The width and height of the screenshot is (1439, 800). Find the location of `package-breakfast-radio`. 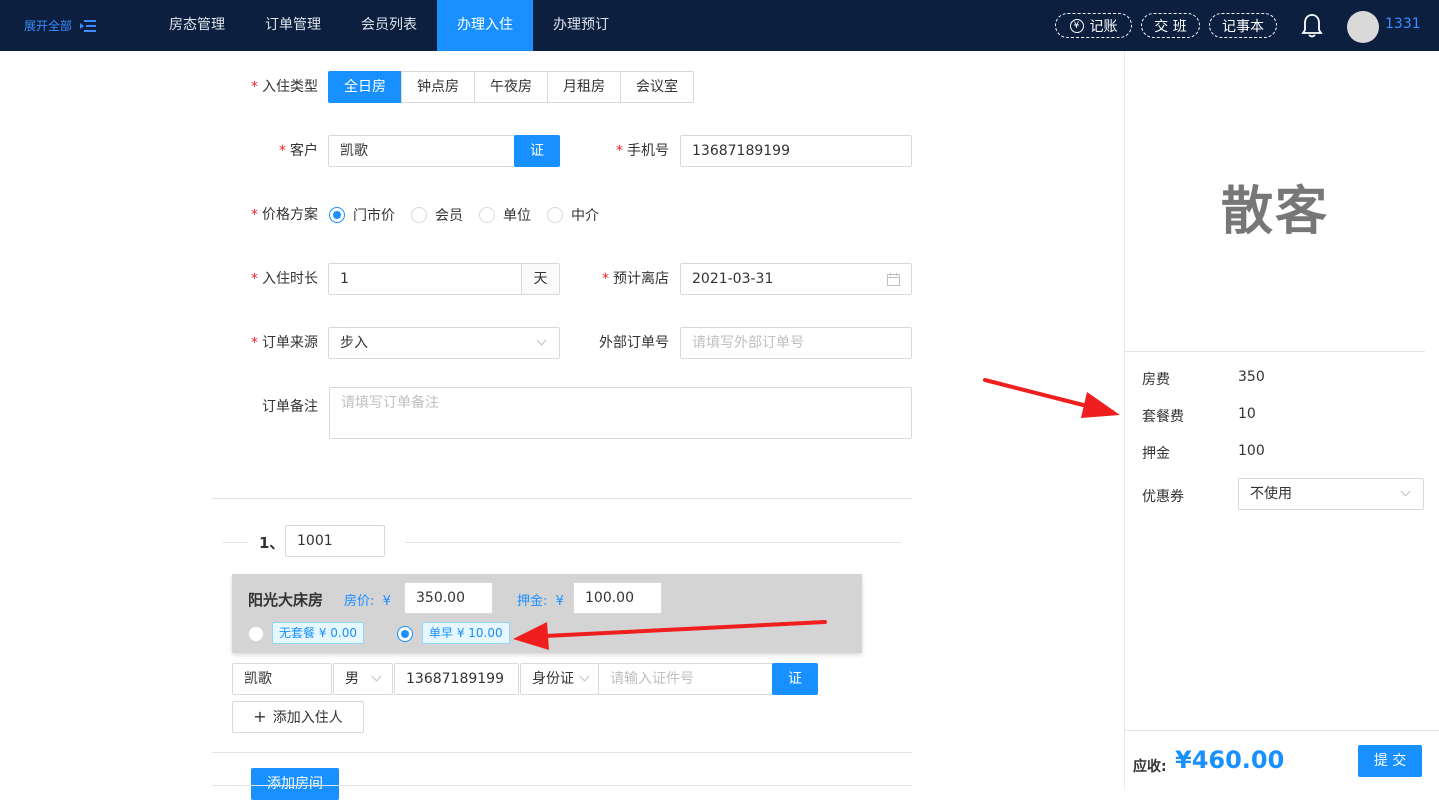

package-breakfast-radio is located at coordinates (409, 634).